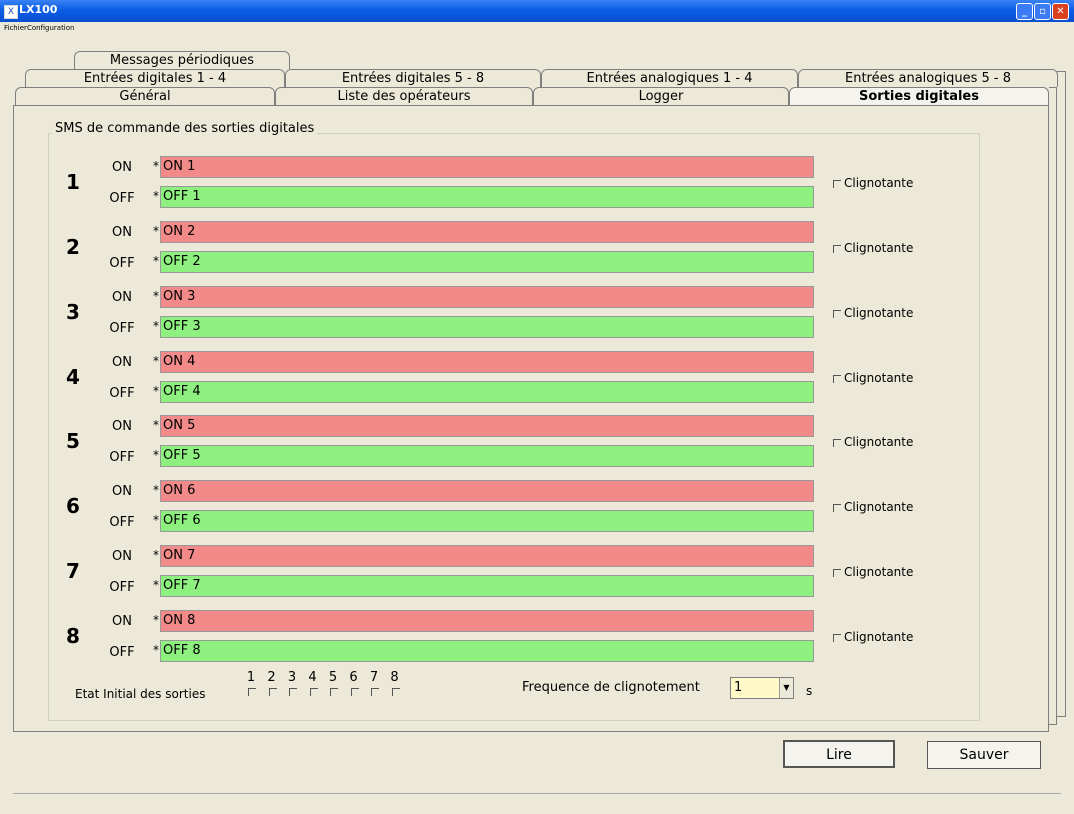 The image size is (1074, 814). Describe the element at coordinates (984, 755) in the screenshot. I see `save-button: Sauver` at that location.